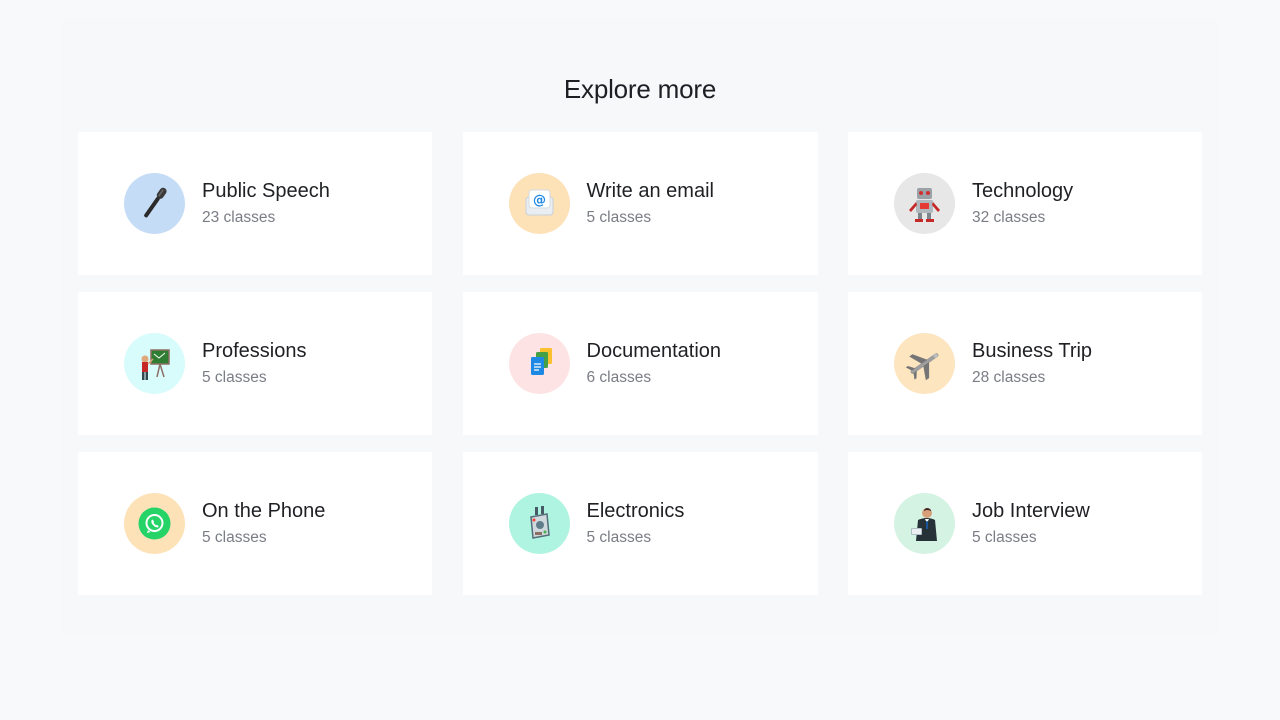 Image resolution: width=1280 pixels, height=720 pixels. What do you see at coordinates (619, 377) in the screenshot?
I see `card-class-count: 6 classes` at bounding box center [619, 377].